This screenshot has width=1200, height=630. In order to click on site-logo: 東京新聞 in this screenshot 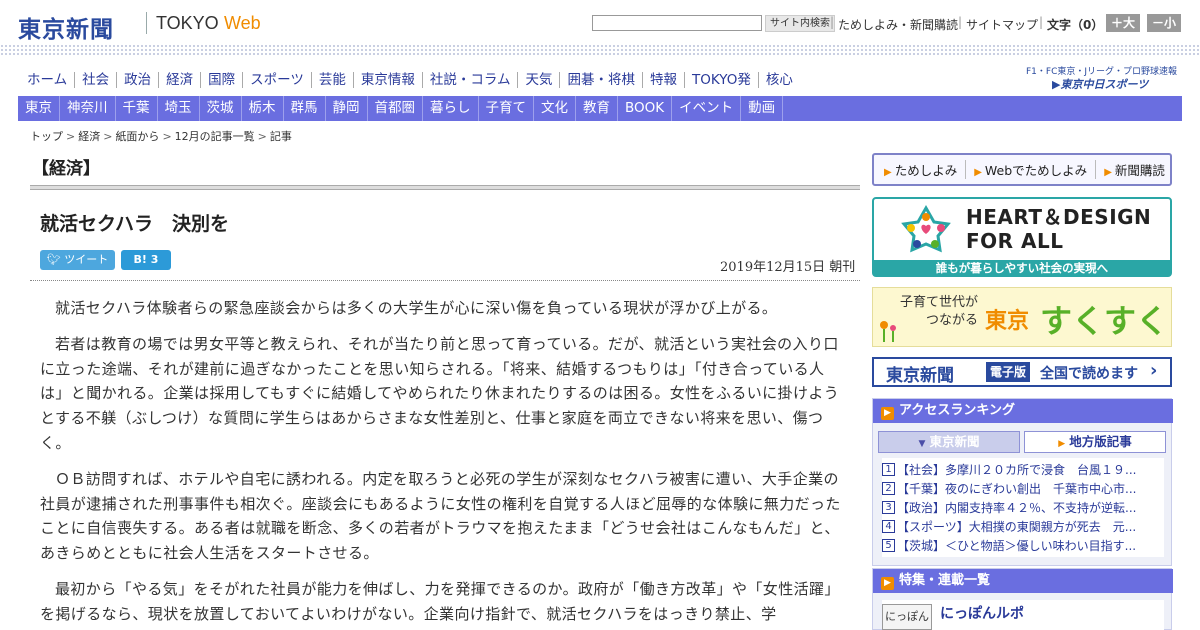, I will do `click(66, 27)`.